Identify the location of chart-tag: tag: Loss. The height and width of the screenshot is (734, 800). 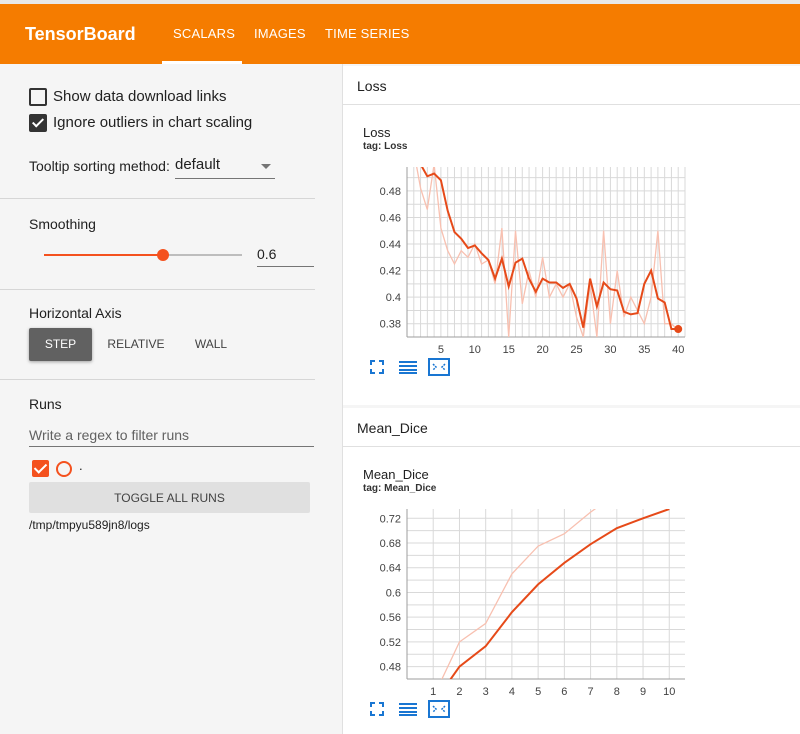
(385, 146).